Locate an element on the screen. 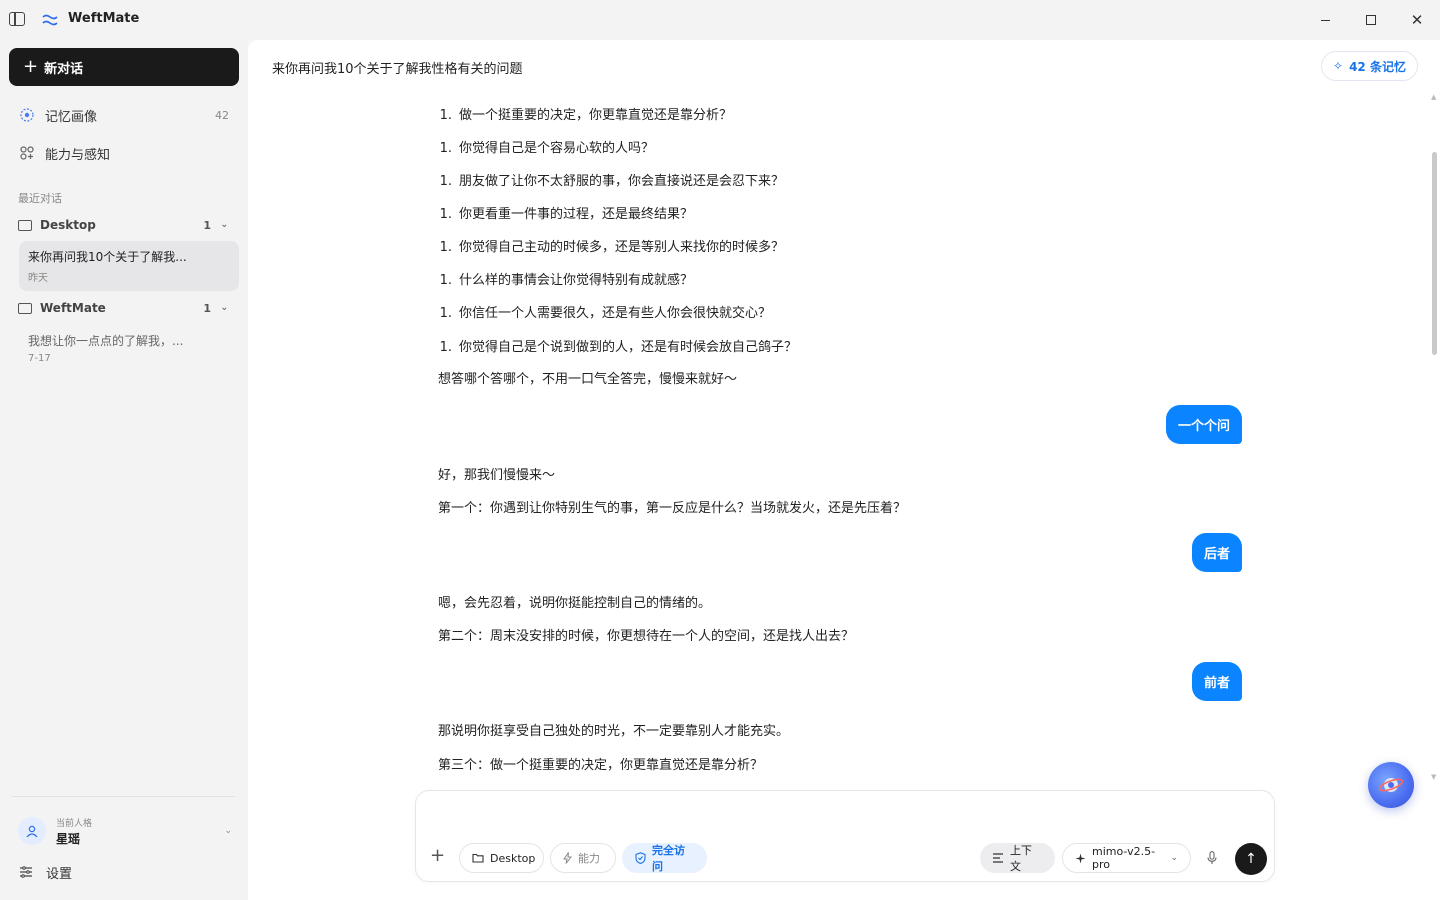 The width and height of the screenshot is (1440, 900). sidebar-item-label: 记忆画像 is located at coordinates (71, 117).